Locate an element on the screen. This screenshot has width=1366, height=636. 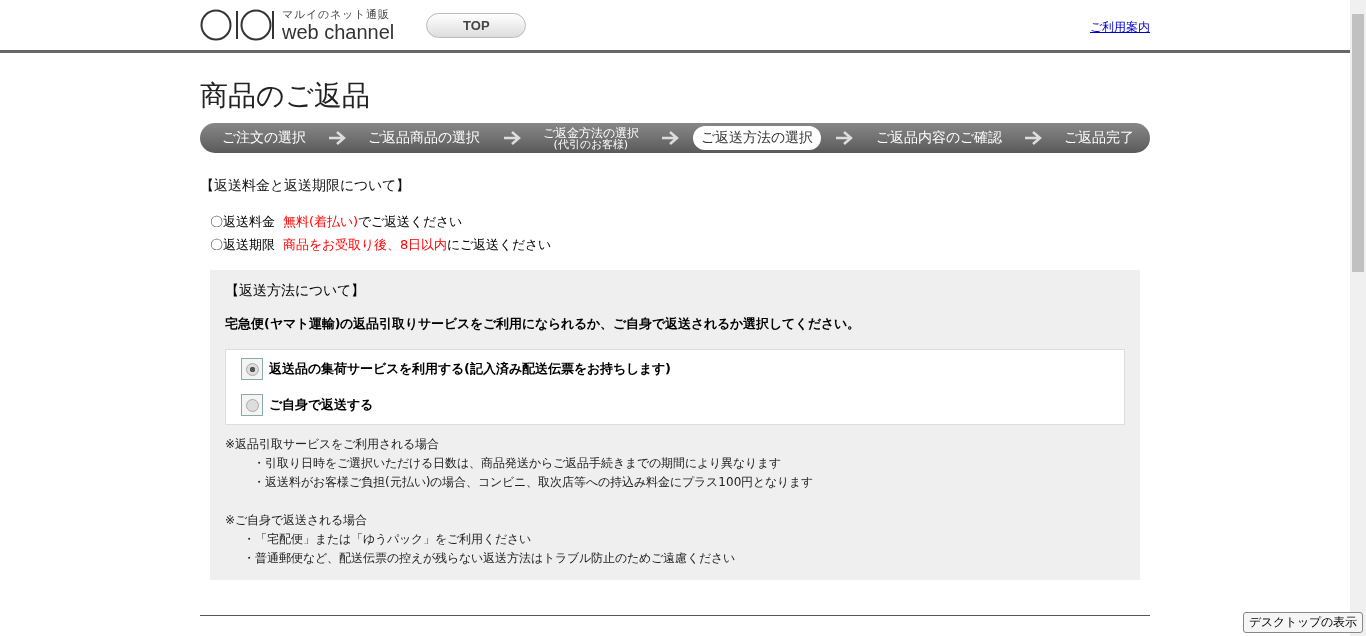
guide-link: ご利用案内 is located at coordinates (1120, 27).